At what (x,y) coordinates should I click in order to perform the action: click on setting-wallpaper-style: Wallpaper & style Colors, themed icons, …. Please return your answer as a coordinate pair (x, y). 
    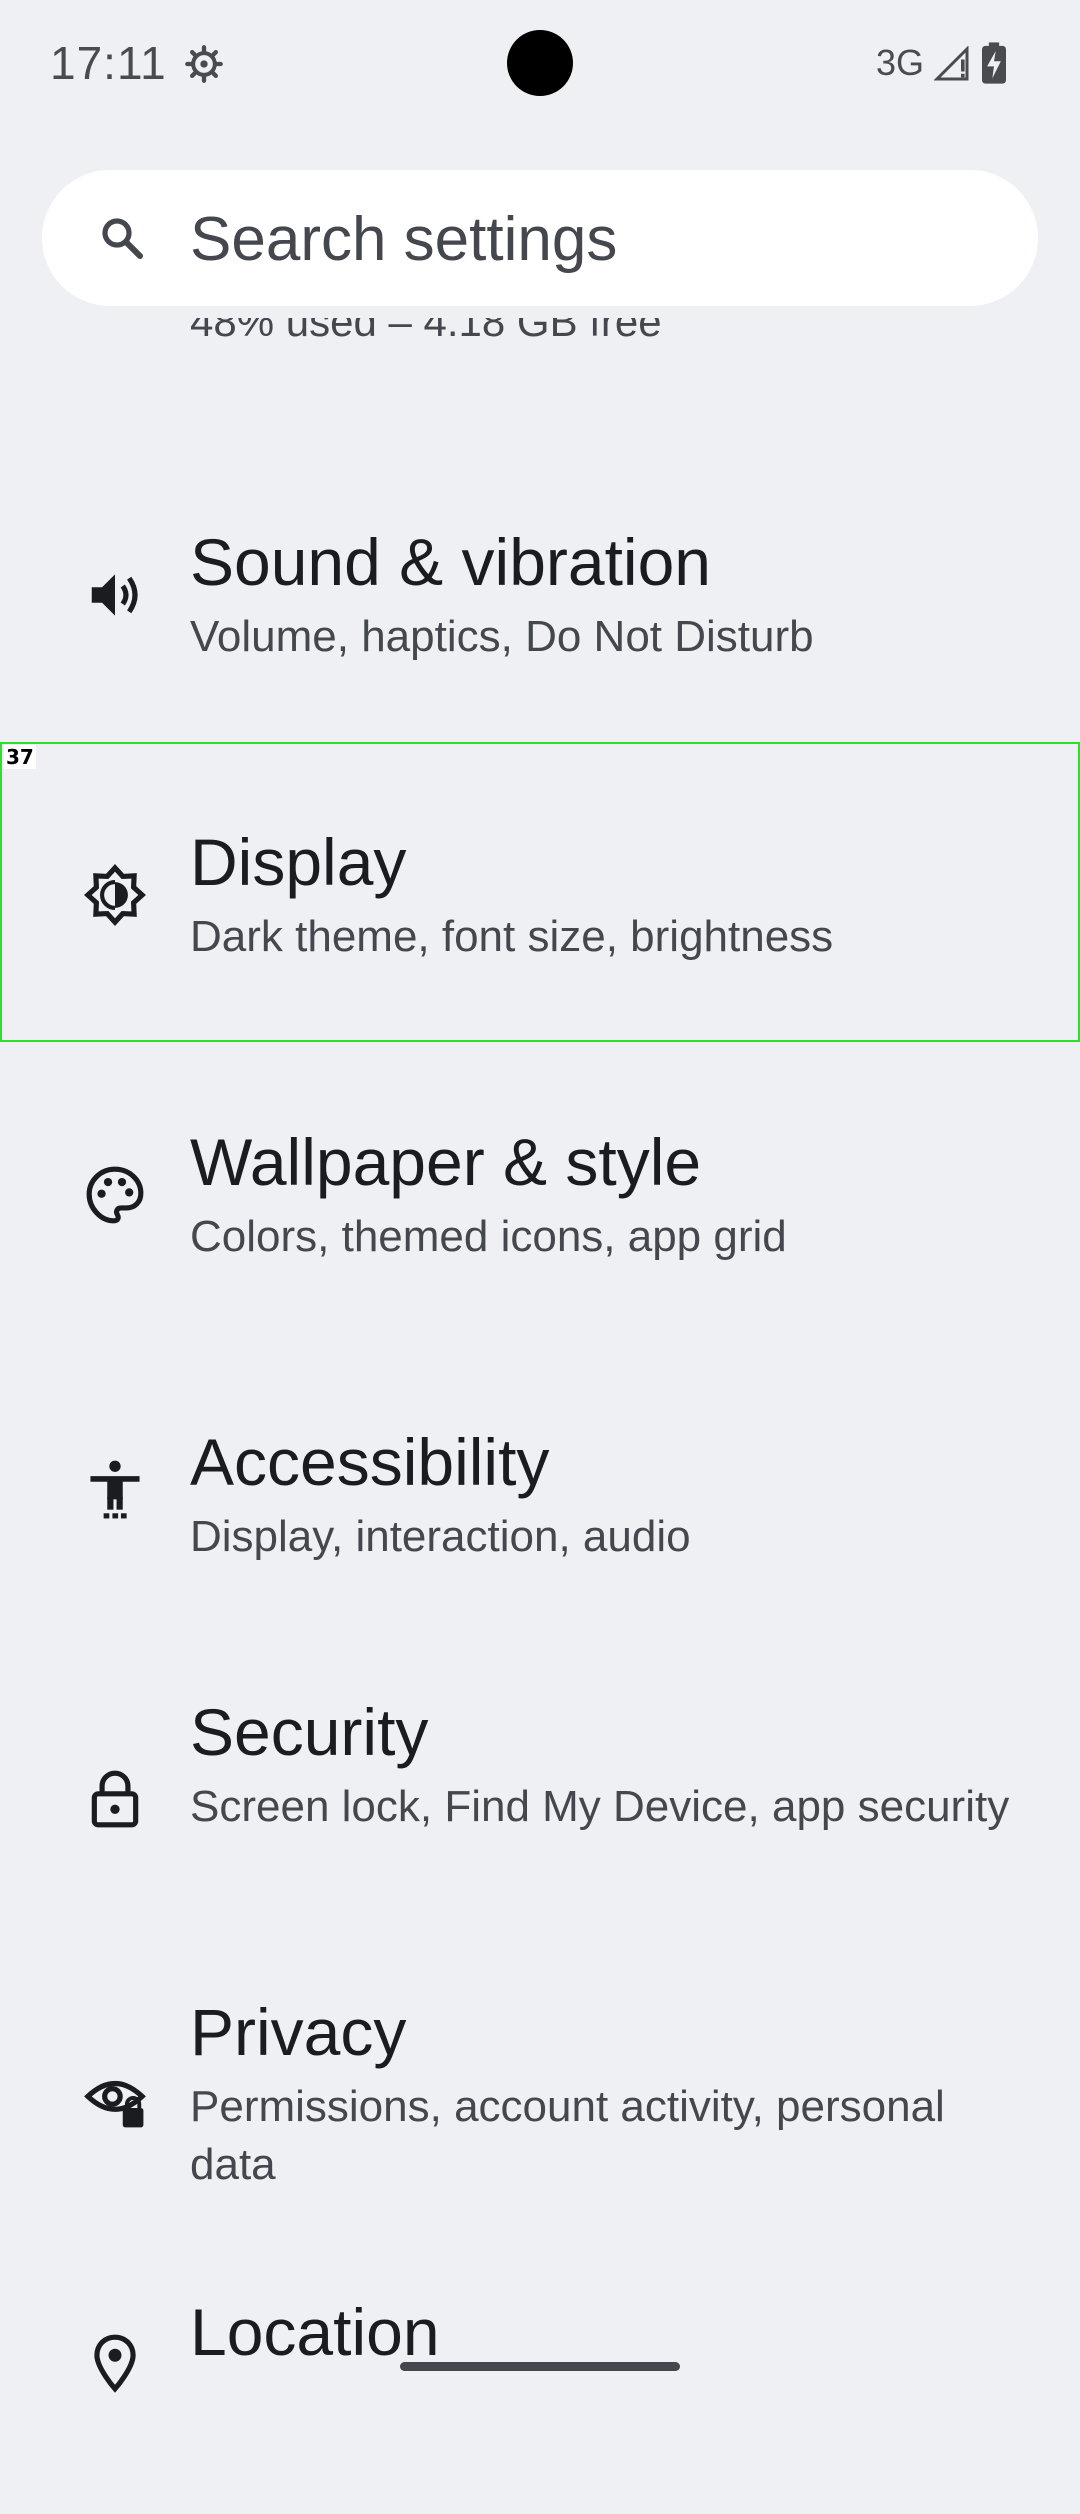
    Looking at the image, I should click on (540, 1194).